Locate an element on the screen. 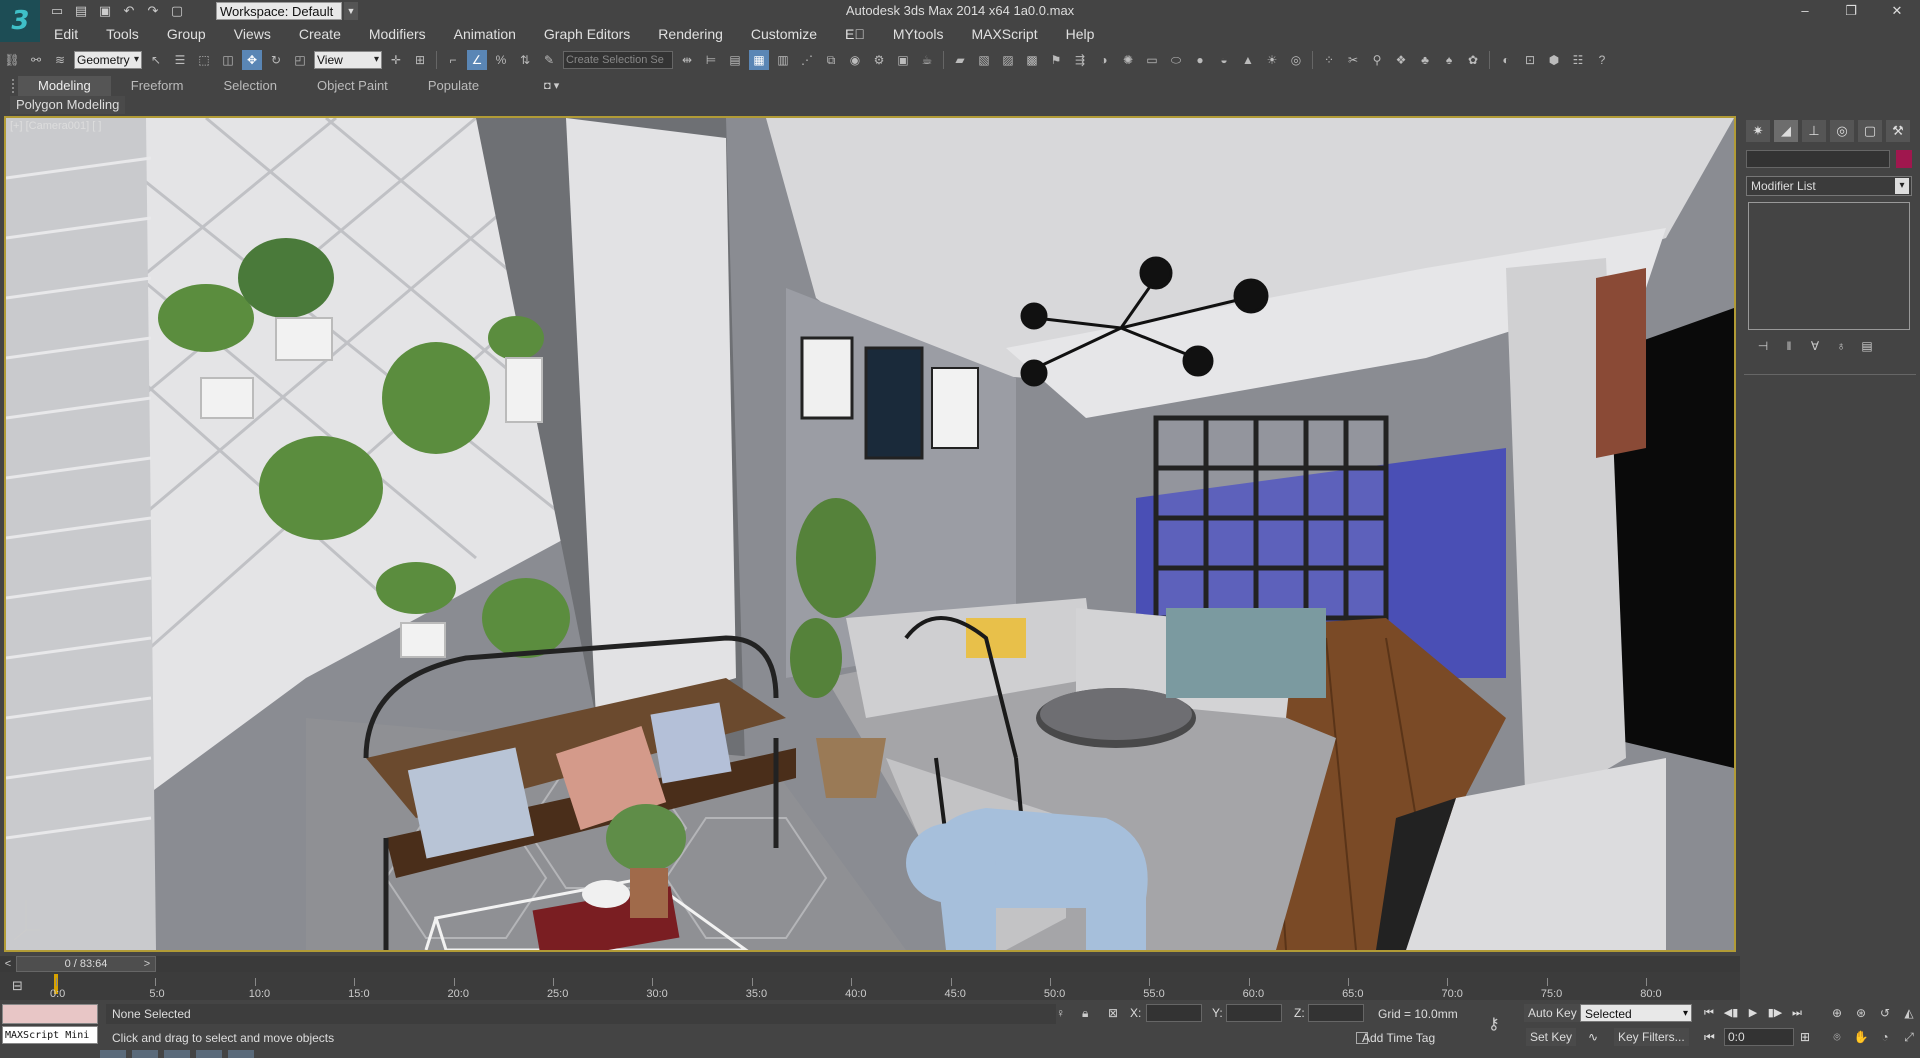  zoom-icon: ⊕ is located at coordinates (1837, 1013).